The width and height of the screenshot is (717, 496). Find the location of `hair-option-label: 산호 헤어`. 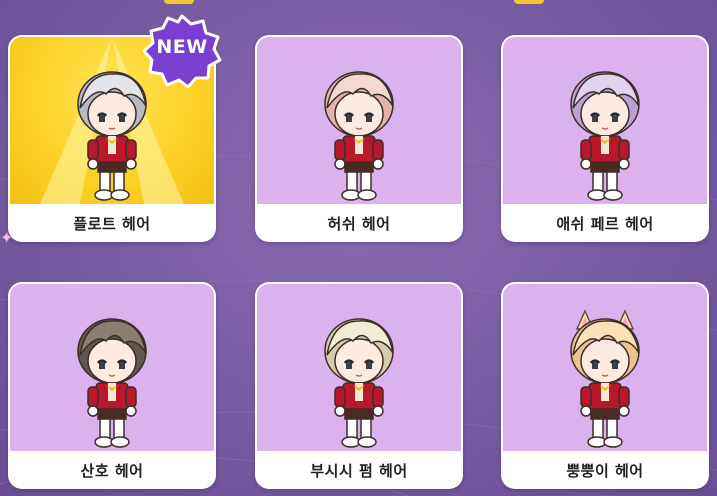

hair-option-label: 산호 헤어 is located at coordinates (112, 470).